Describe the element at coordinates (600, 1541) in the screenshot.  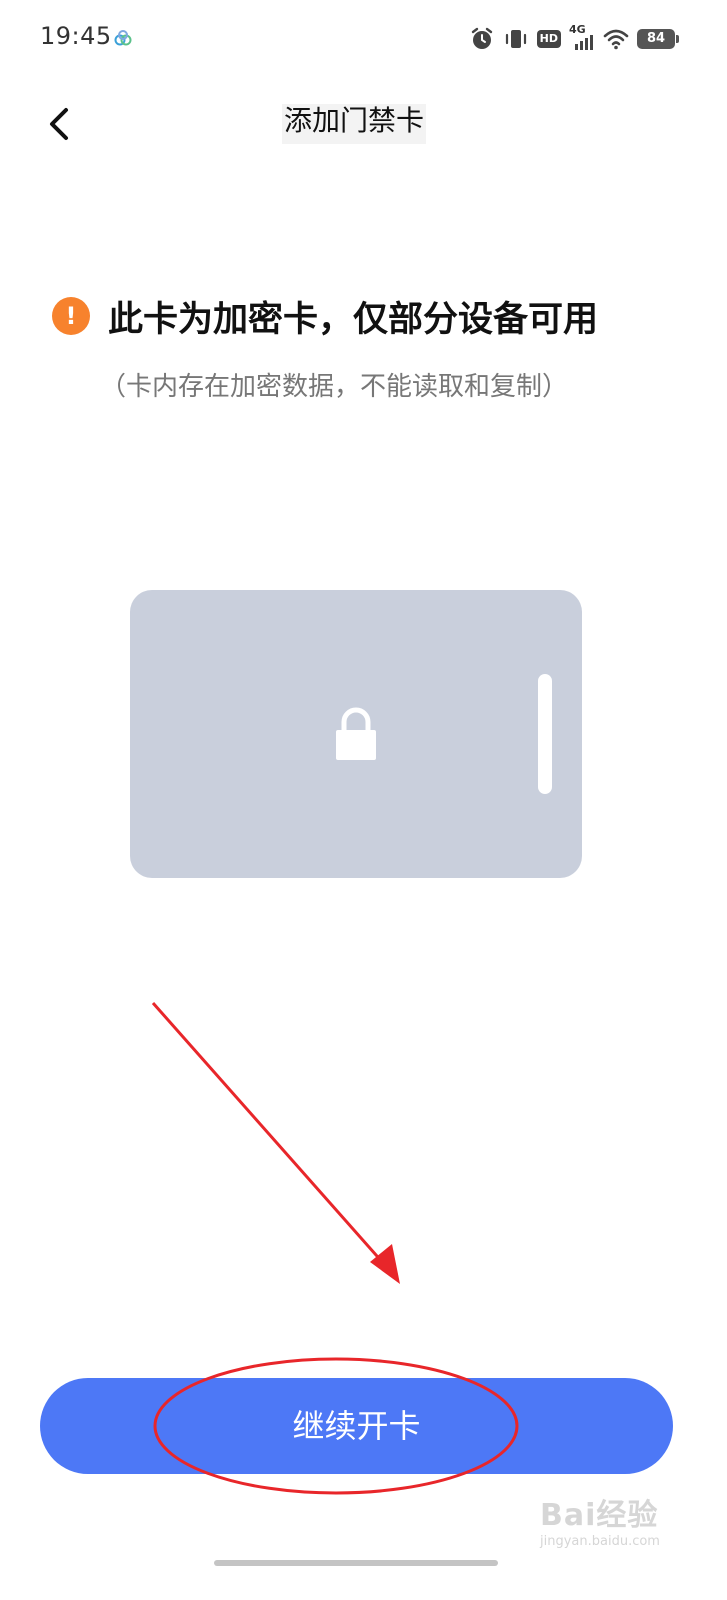
I see `watermark-site: jingyan.baidu.com` at that location.